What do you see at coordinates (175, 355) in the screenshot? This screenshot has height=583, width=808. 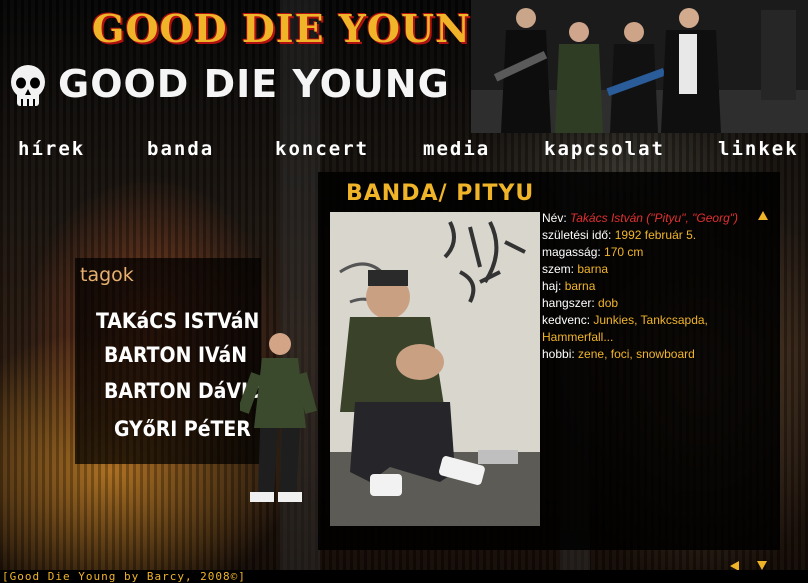 I see `member-barton-ivan: BARTON IVáN` at bounding box center [175, 355].